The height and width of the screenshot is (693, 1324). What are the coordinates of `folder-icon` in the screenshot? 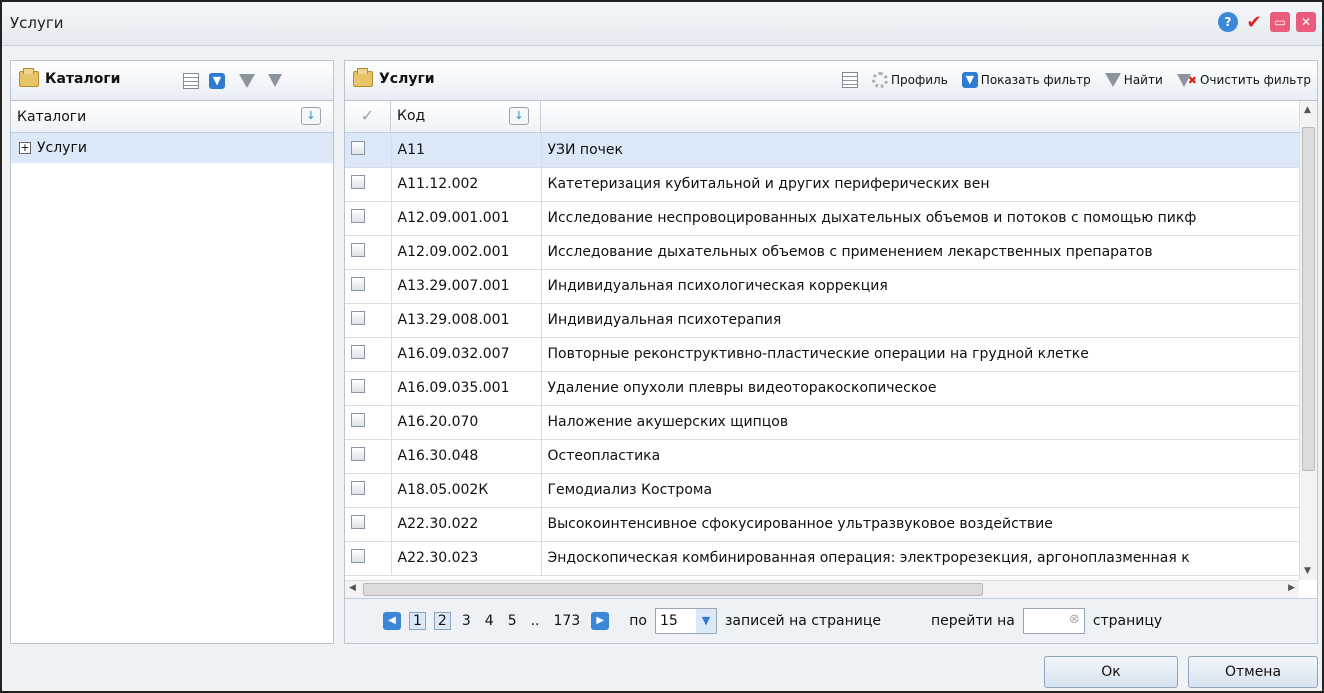 It's located at (29, 77).